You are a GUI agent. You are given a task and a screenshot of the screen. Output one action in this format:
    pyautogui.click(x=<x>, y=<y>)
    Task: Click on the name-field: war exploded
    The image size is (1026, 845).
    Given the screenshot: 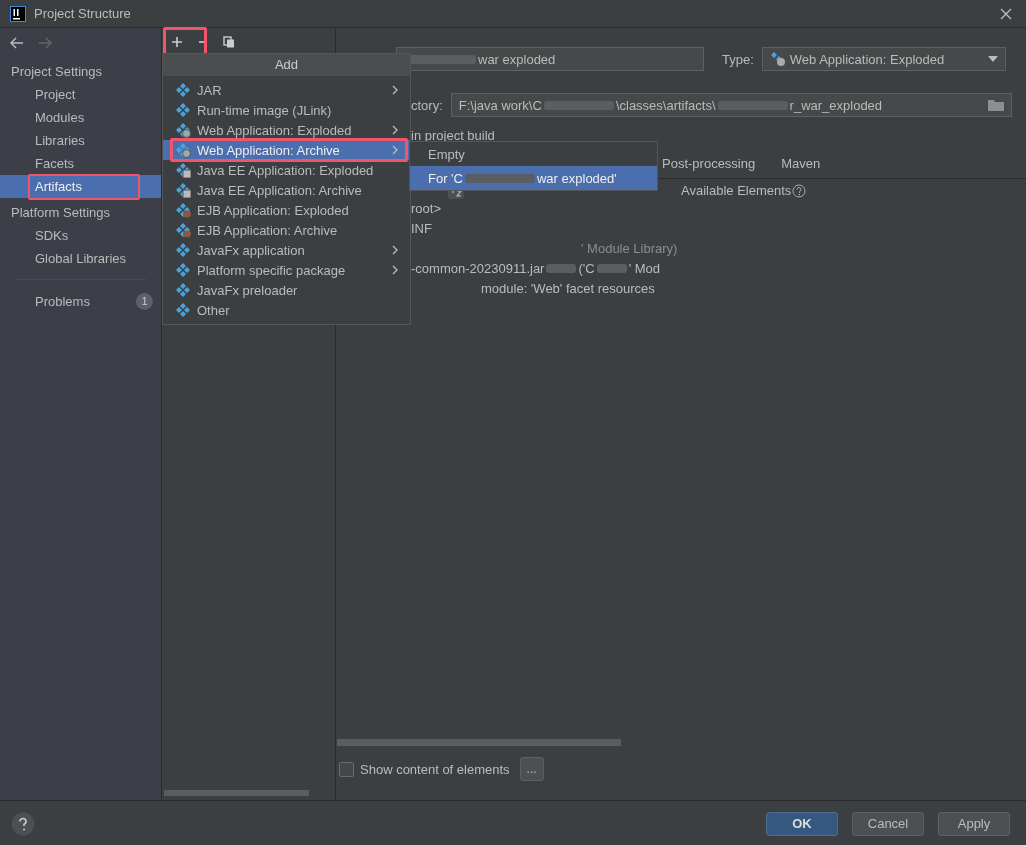 What is the action you would take?
    pyautogui.click(x=550, y=59)
    